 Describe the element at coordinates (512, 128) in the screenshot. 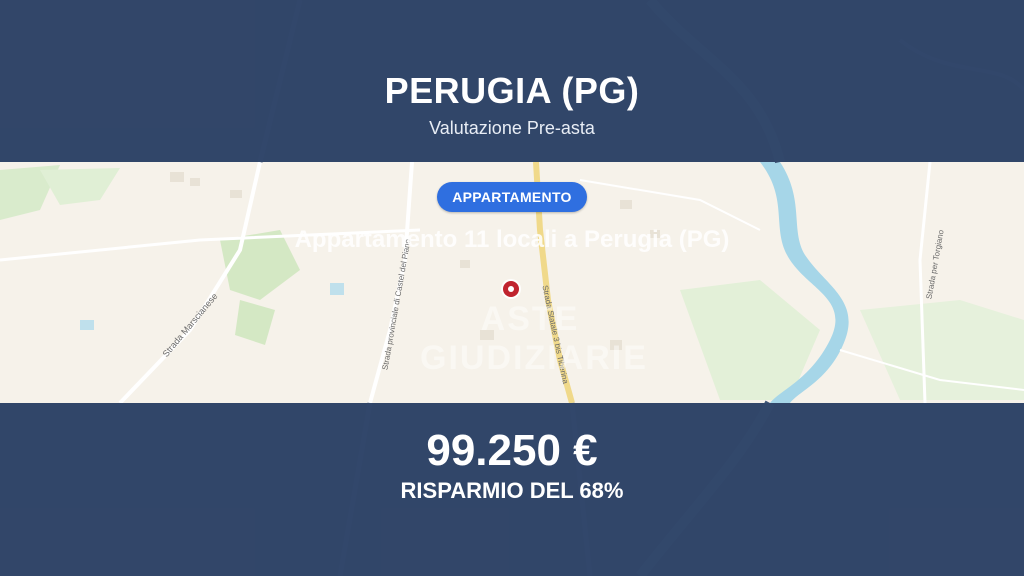

I see `valuation-subtitle: Valutazione Pre-asta` at that location.